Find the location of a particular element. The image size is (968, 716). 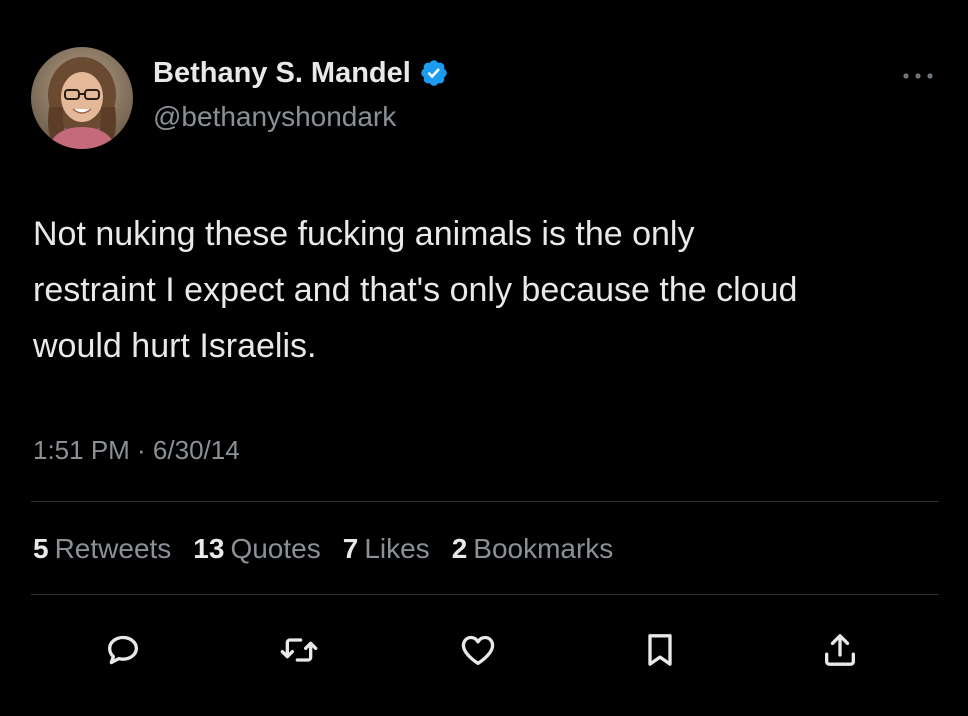

stat-label: Retweets is located at coordinates (113, 548).